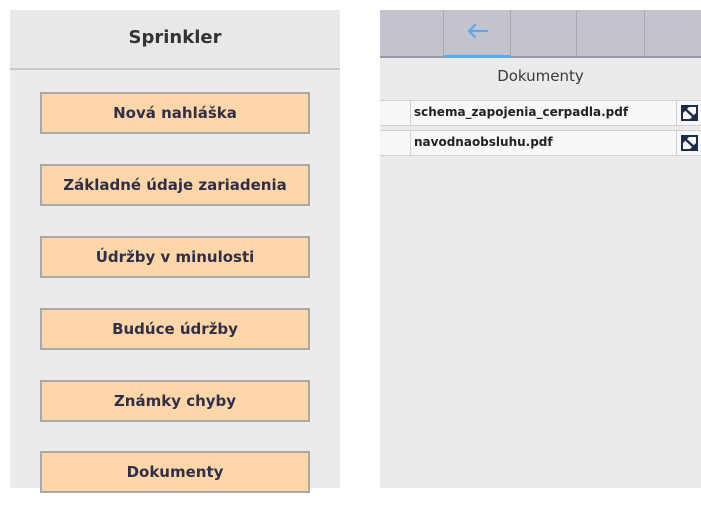 This screenshot has width=701, height=514. I want to click on documents-button: Dokumenty, so click(175, 472).